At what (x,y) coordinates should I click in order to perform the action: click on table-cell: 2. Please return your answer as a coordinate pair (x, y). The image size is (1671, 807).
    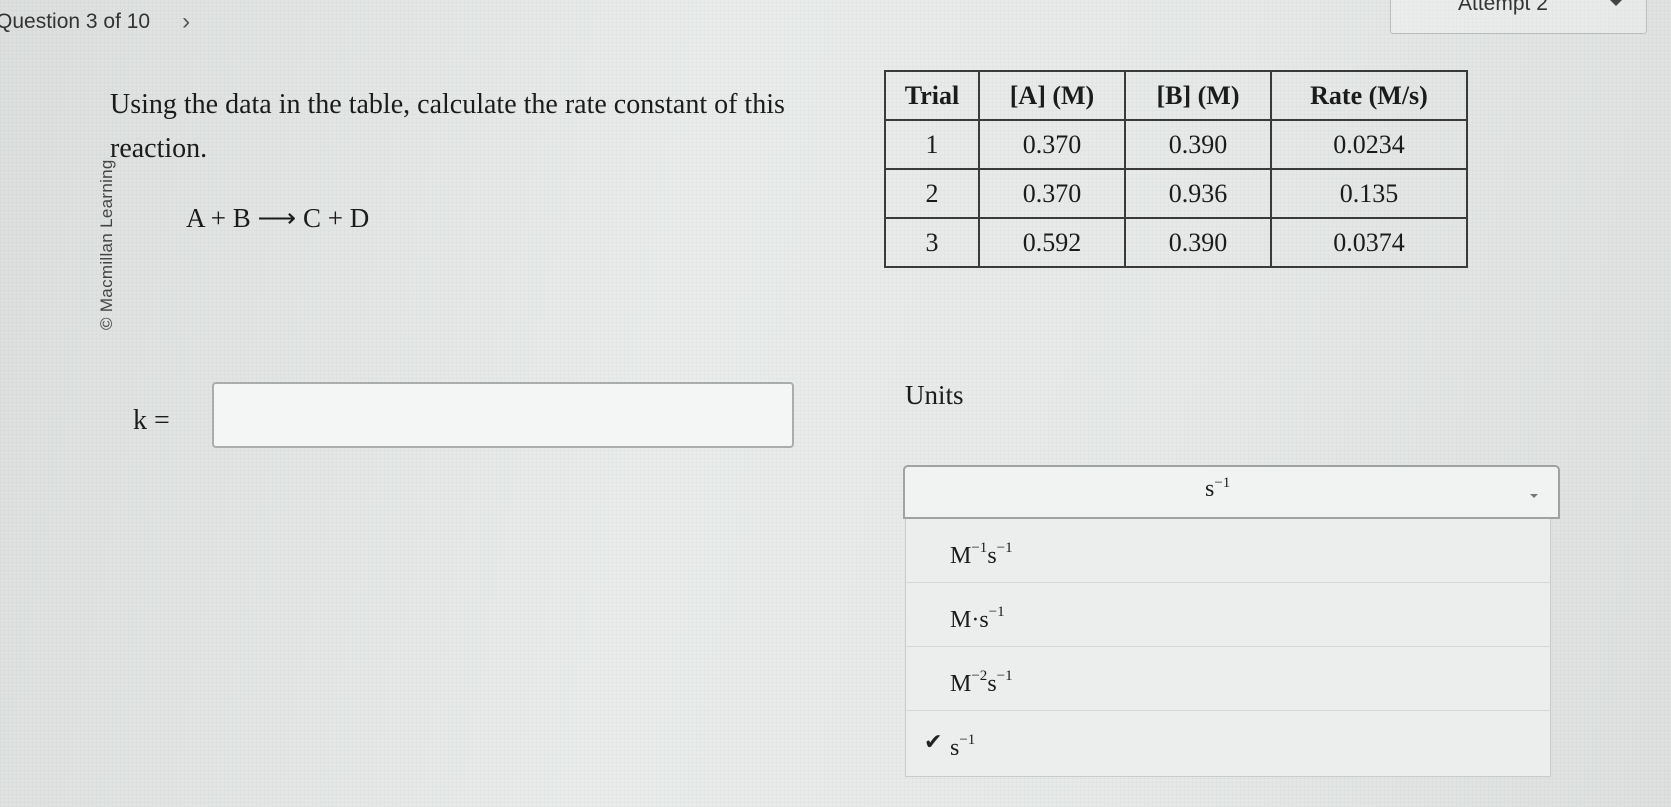
    Looking at the image, I should click on (932, 193).